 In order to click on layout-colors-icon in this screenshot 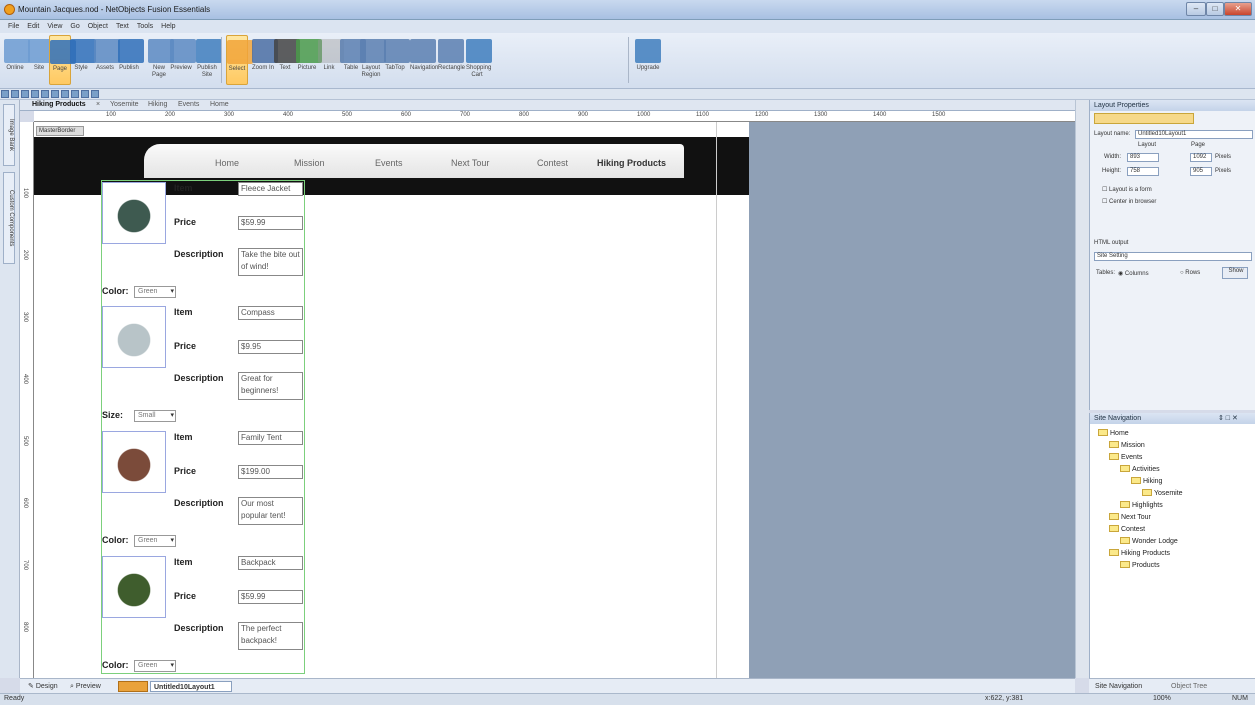, I will do `click(133, 686)`.